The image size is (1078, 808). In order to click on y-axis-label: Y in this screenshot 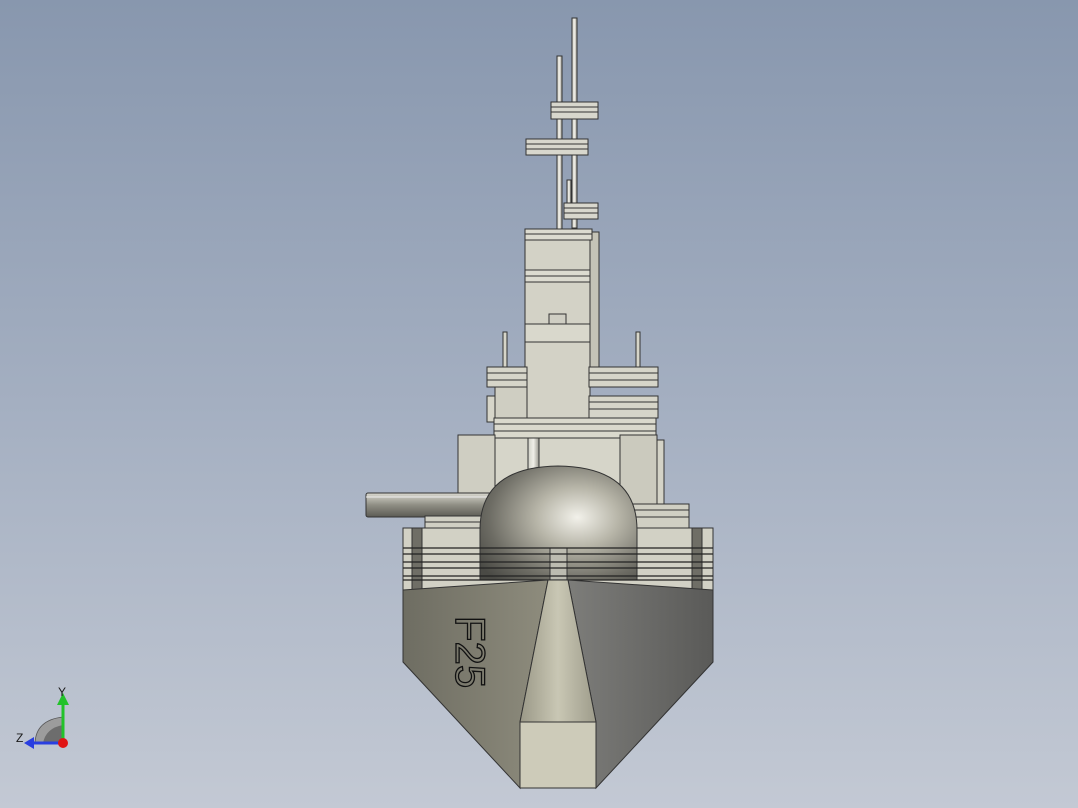, I will do `click(62, 692)`.